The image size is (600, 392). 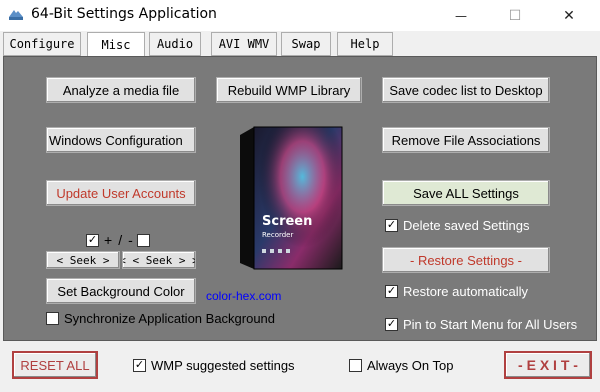 I want to click on reset-all-button: RESET ALL, so click(x=55, y=365).